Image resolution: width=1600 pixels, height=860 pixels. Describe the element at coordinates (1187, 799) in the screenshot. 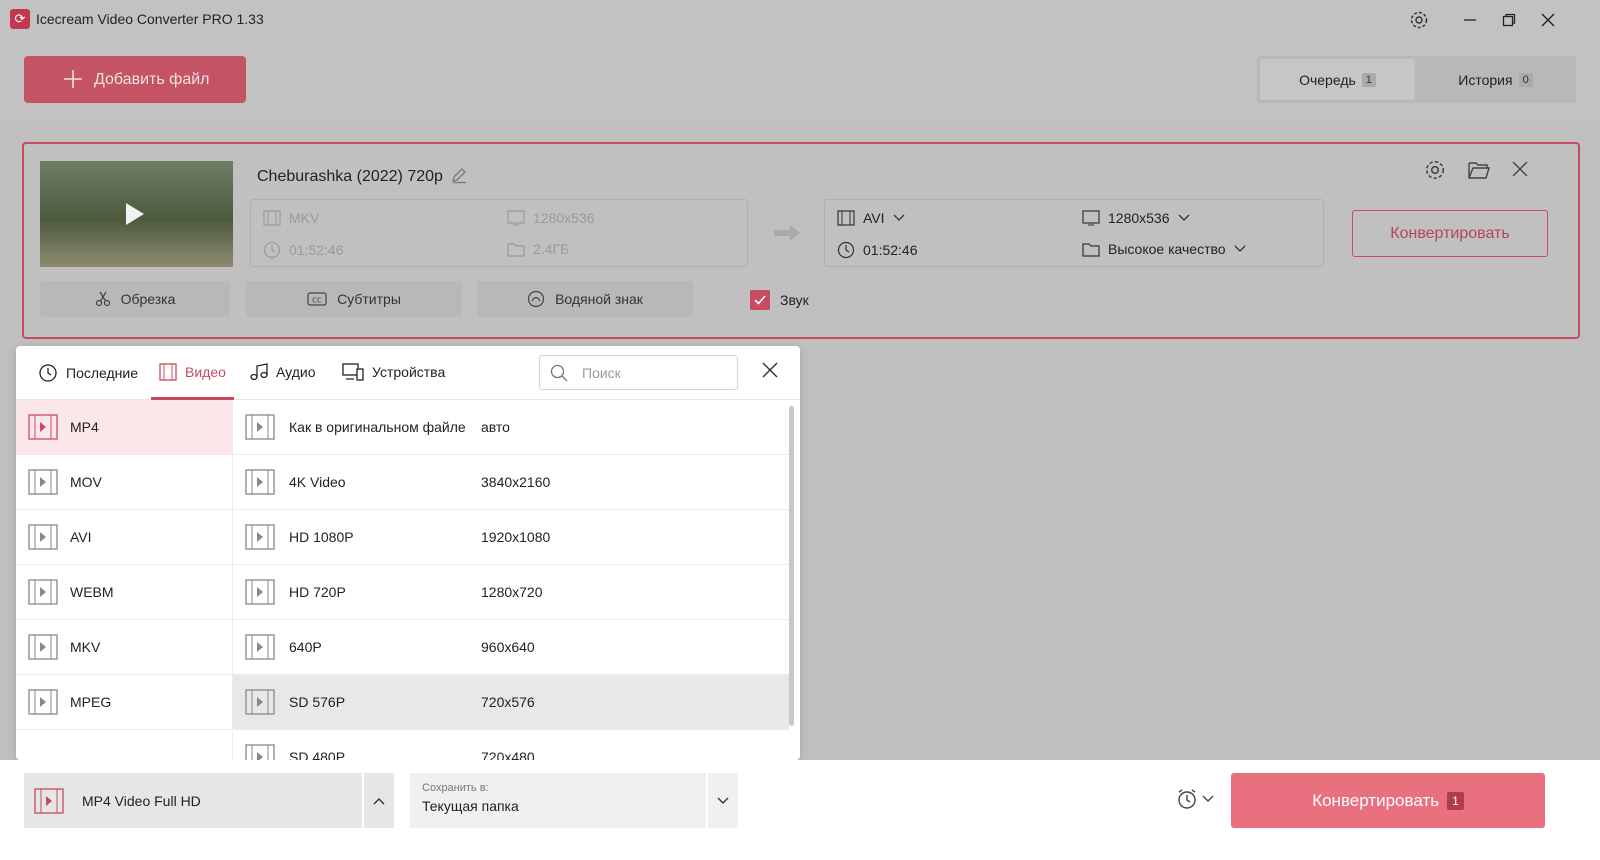

I see `alarm-clock-icon` at that location.